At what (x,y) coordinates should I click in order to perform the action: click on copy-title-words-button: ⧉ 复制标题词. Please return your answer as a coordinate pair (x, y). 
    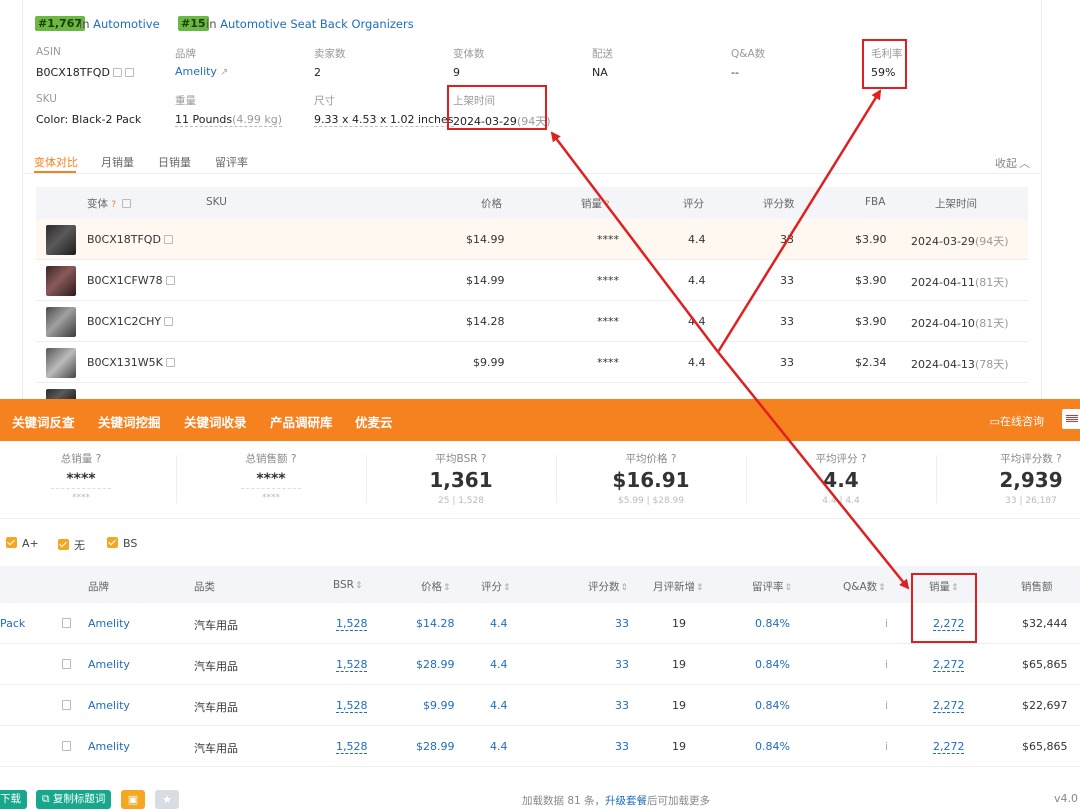
    Looking at the image, I should click on (74, 799).